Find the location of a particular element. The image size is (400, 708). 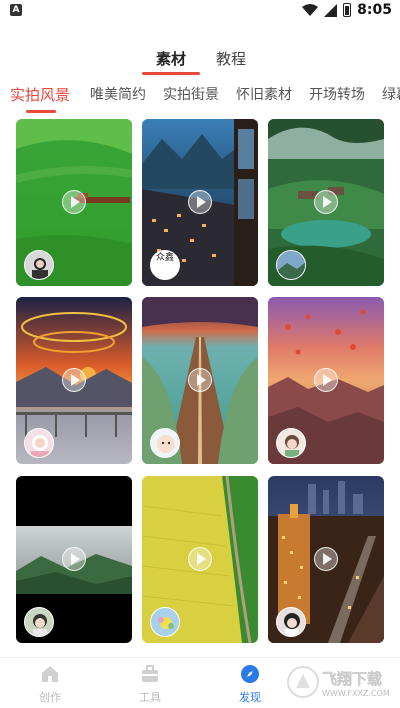

category-tab-minimal: 唯美简约 is located at coordinates (118, 94).